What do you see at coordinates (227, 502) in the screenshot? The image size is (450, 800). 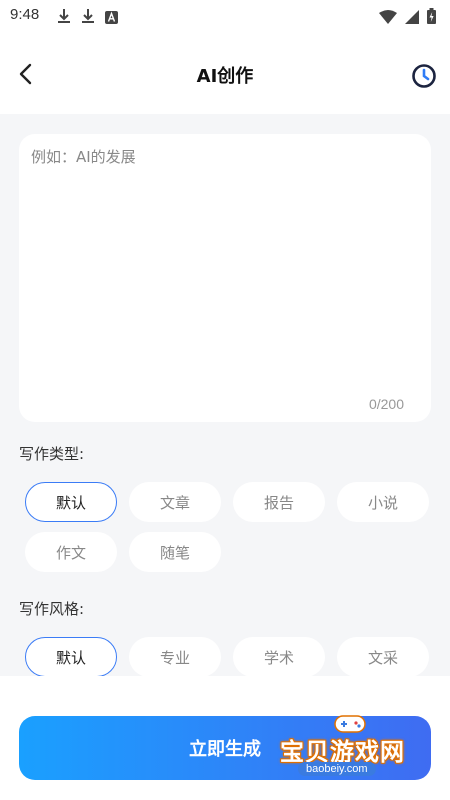 I see `writing-type-row-1: 默认 文章 报告 小说` at bounding box center [227, 502].